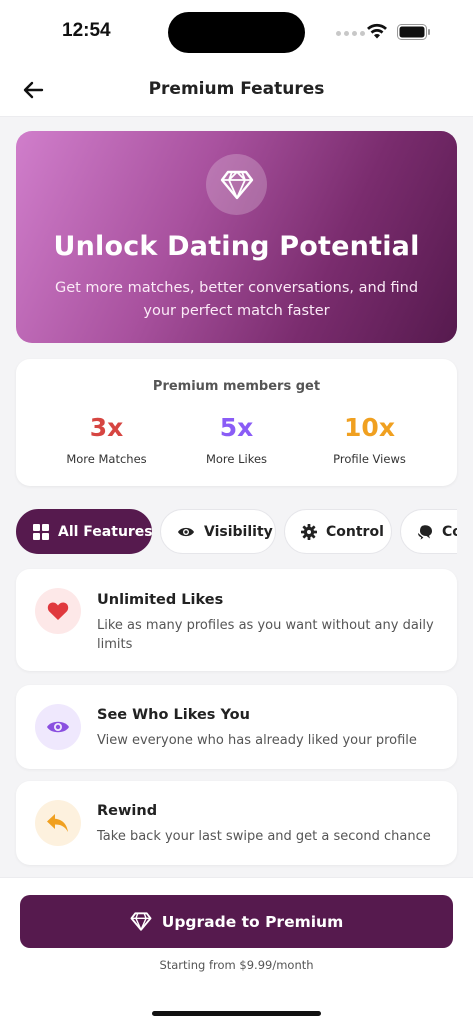 The width and height of the screenshot is (473, 1024). Describe the element at coordinates (449, 531) in the screenshot. I see `tab-label: Co` at that location.